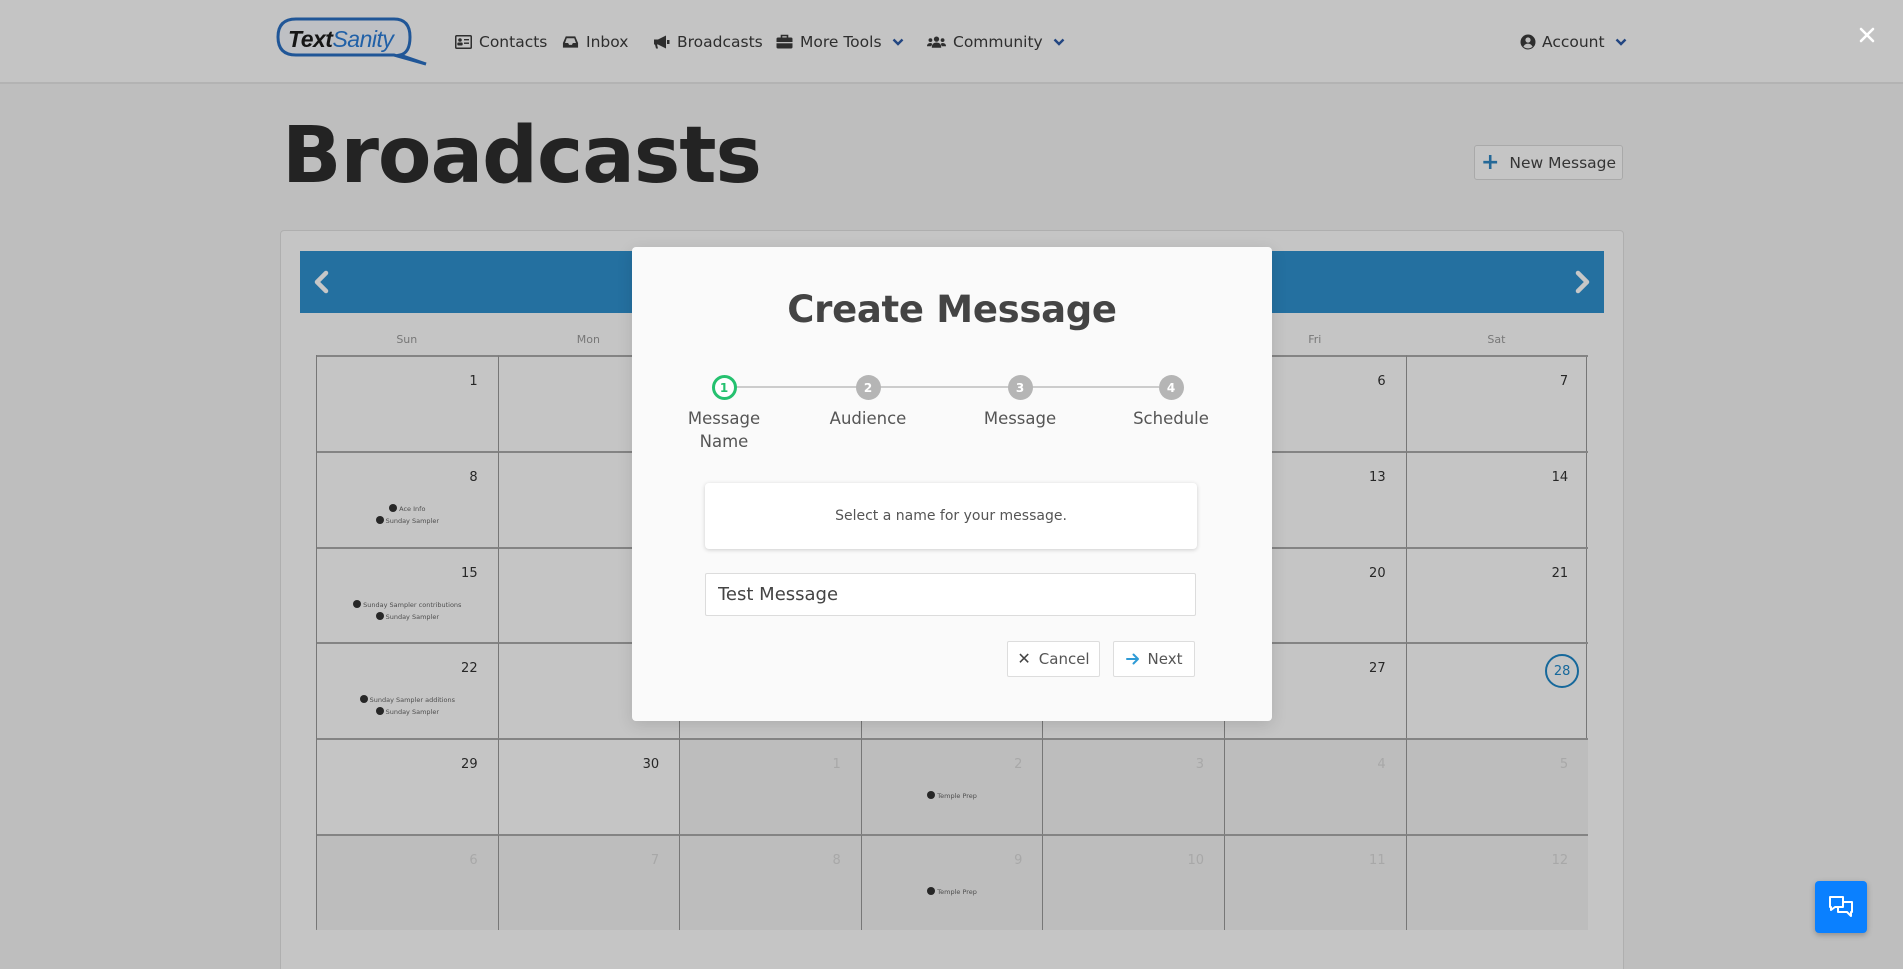 The height and width of the screenshot is (969, 1903). What do you see at coordinates (1020, 387) in the screenshot?
I see `step-number: 3` at bounding box center [1020, 387].